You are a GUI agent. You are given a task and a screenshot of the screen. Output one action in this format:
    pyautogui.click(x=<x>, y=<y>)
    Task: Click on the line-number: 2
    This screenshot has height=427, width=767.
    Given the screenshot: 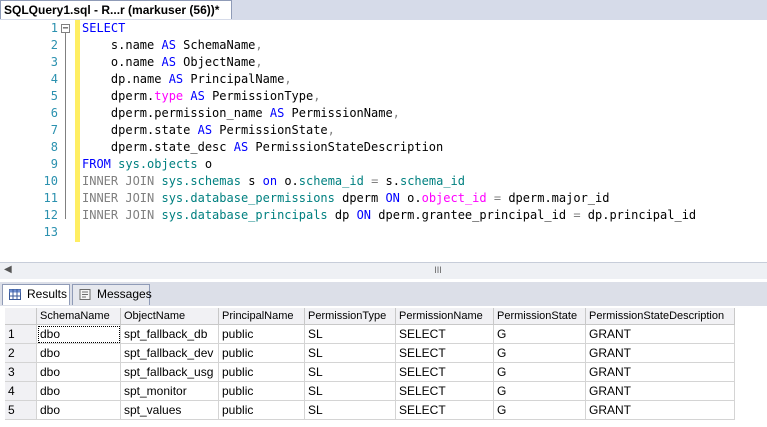 What is the action you would take?
    pyautogui.click(x=54, y=45)
    